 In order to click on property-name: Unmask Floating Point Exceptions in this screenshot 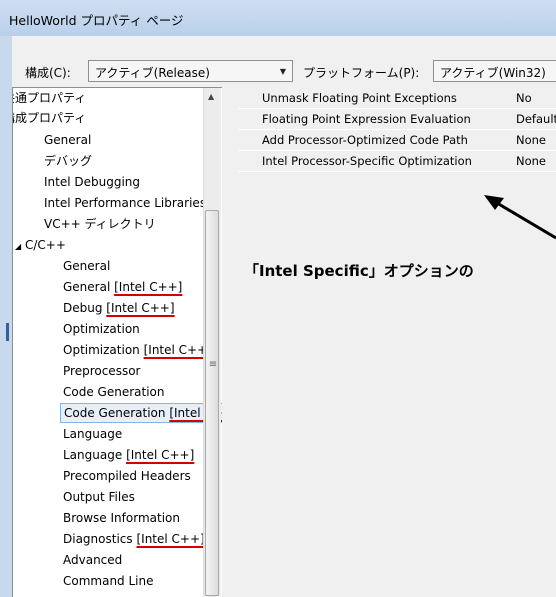, I will do `click(359, 98)`.